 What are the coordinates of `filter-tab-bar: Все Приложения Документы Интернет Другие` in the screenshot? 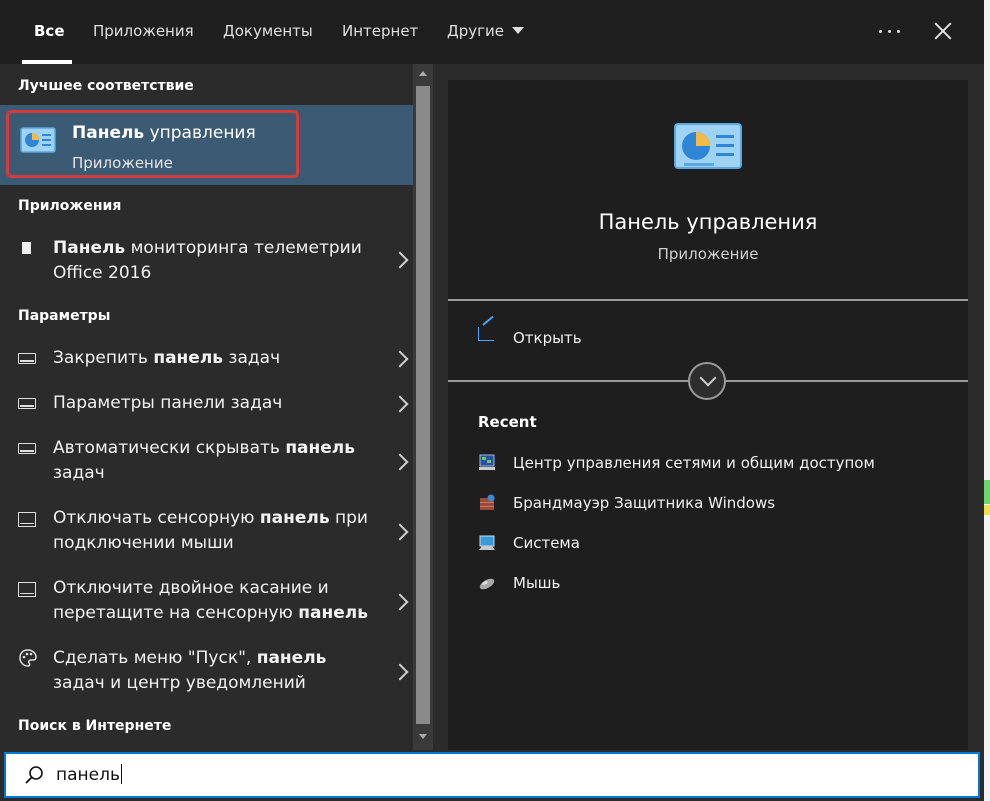 It's located at (492, 32).